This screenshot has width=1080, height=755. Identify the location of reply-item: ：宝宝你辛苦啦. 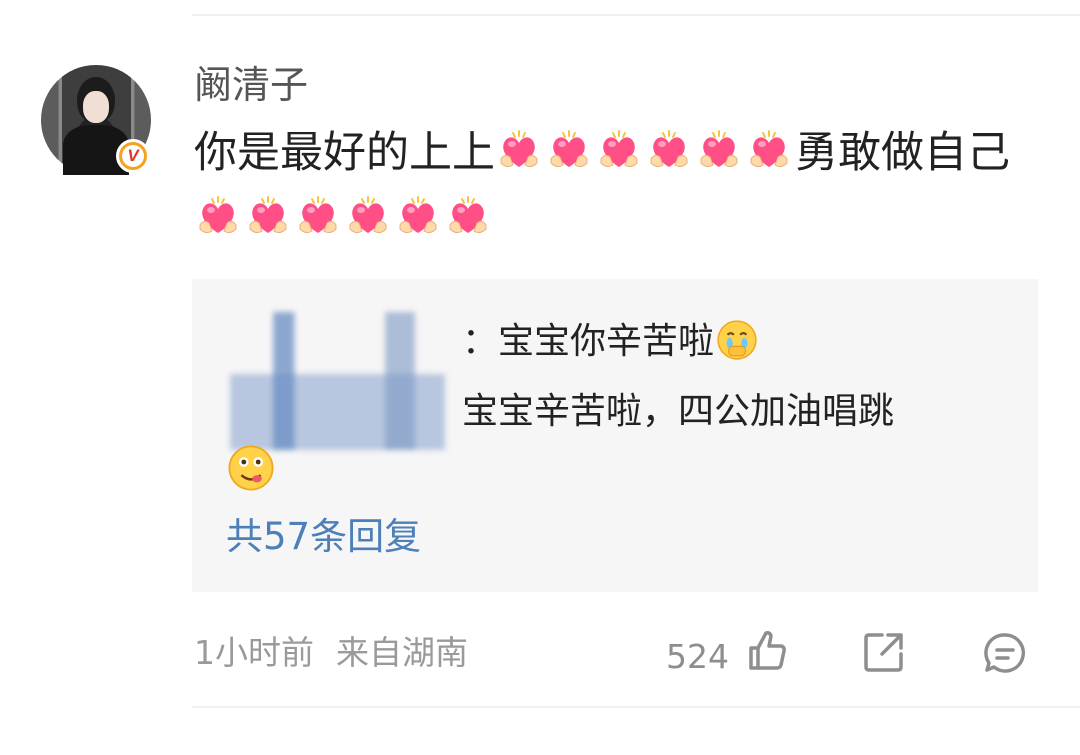
(610, 342).